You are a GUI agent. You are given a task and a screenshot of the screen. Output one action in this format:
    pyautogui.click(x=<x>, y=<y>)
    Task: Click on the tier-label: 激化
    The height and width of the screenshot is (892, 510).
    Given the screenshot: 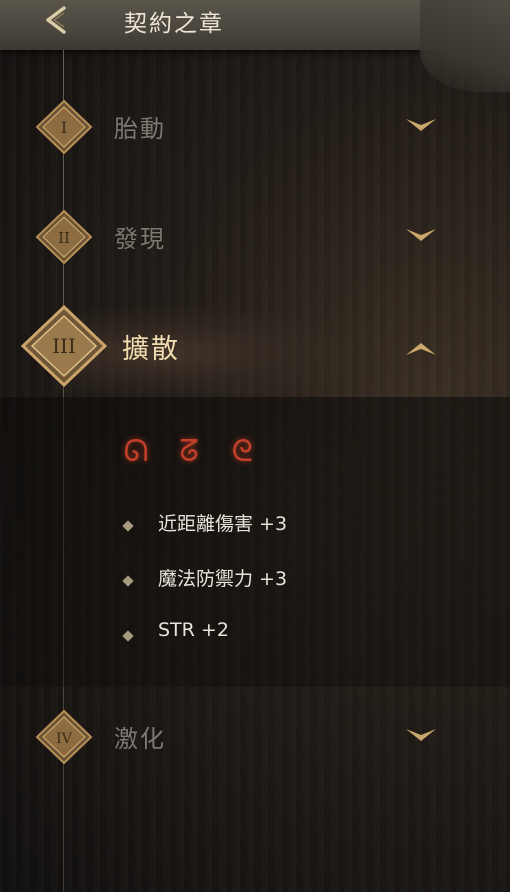 What is the action you would take?
    pyautogui.click(x=140, y=739)
    